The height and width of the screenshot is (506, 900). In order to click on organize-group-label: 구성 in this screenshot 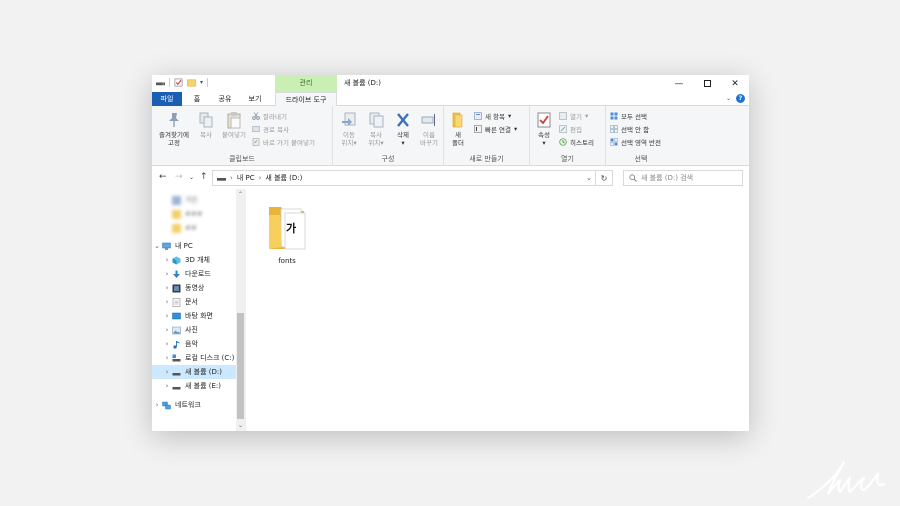, I will do `click(388, 159)`.